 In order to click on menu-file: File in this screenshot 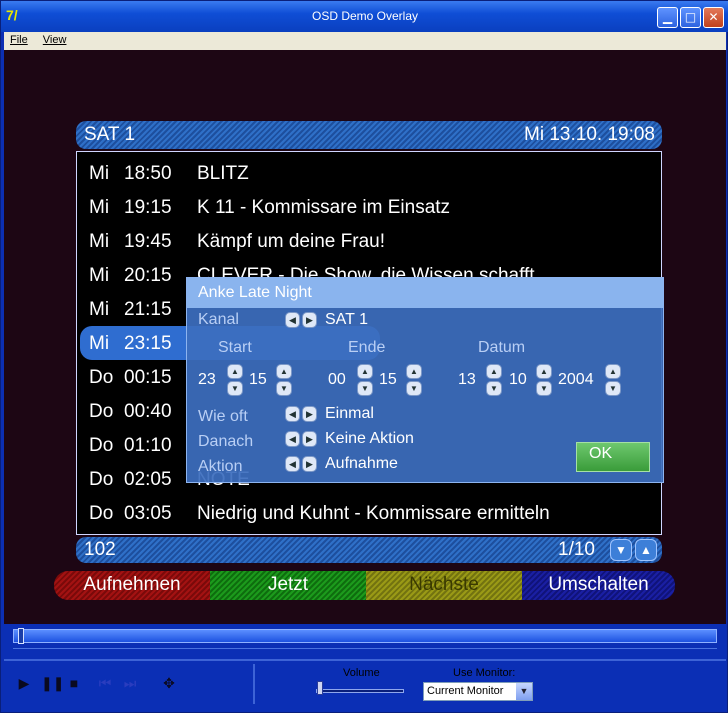, I will do `click(19, 39)`.